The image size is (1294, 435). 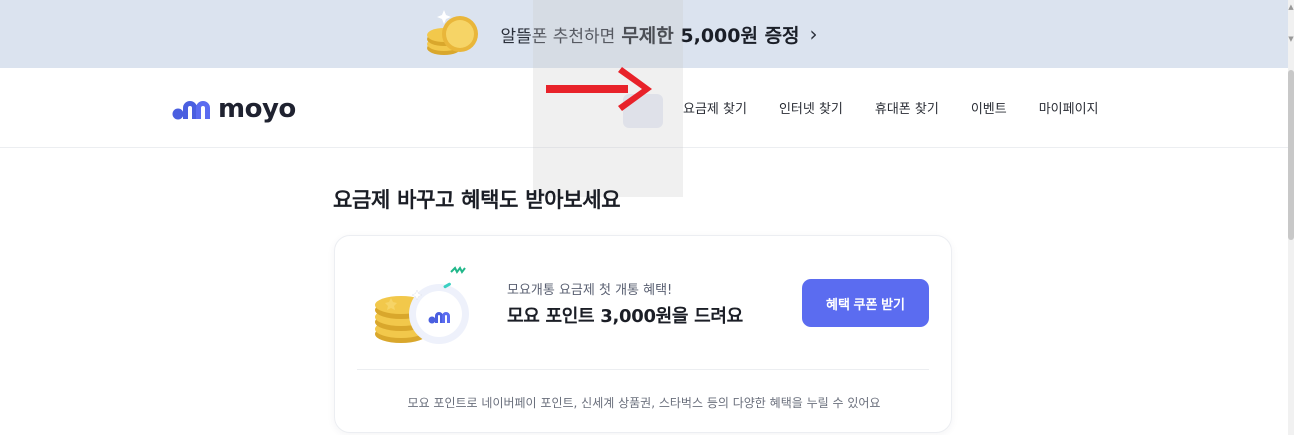 I want to click on main-nav: 요금제 찾기 인터넷 찾기 휴대폰 찾기 이벤트 마이페이지, so click(x=891, y=107).